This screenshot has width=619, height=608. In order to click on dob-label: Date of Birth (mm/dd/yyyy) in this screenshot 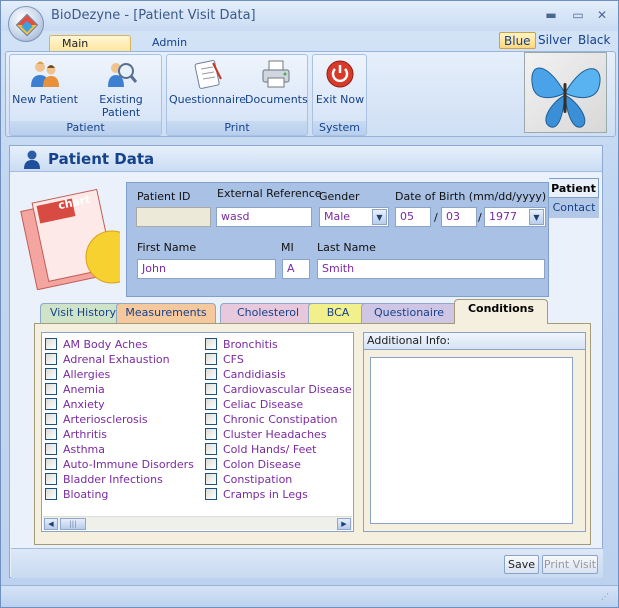, I will do `click(471, 196)`.